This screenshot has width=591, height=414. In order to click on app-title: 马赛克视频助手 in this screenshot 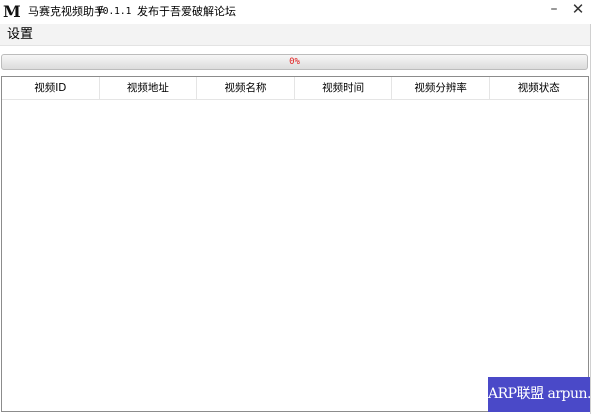, I will do `click(66, 11)`.